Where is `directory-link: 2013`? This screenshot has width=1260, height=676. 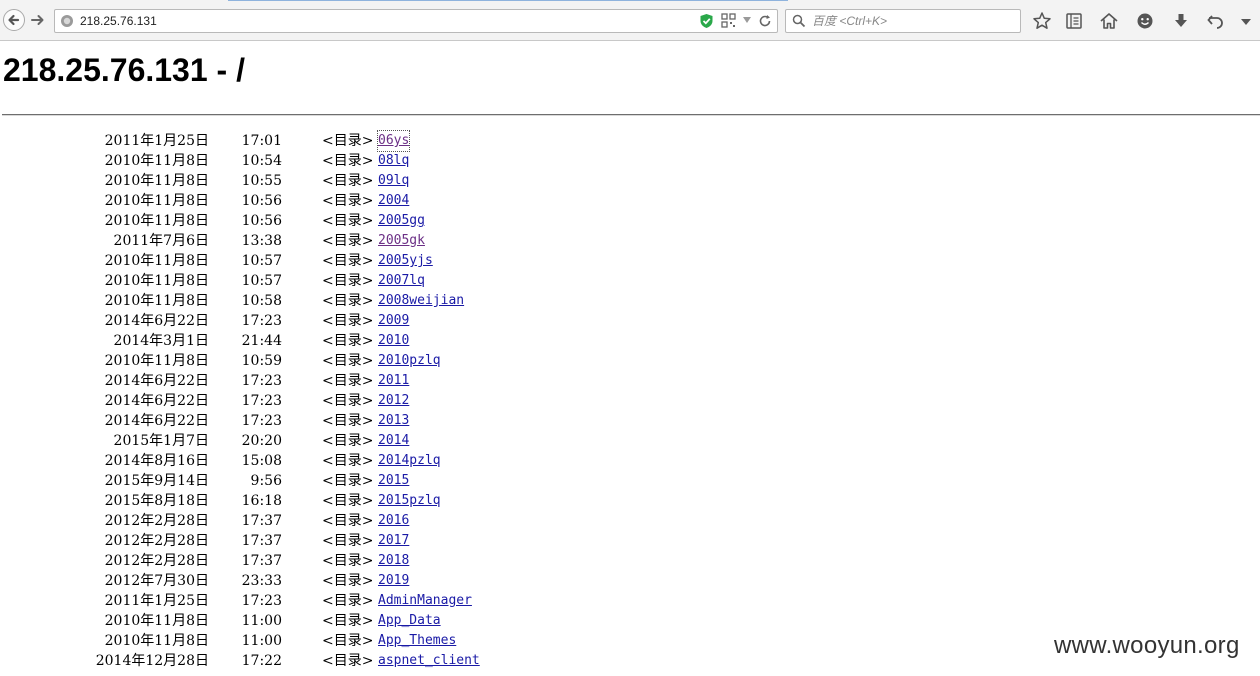
directory-link: 2013 is located at coordinates (393, 421).